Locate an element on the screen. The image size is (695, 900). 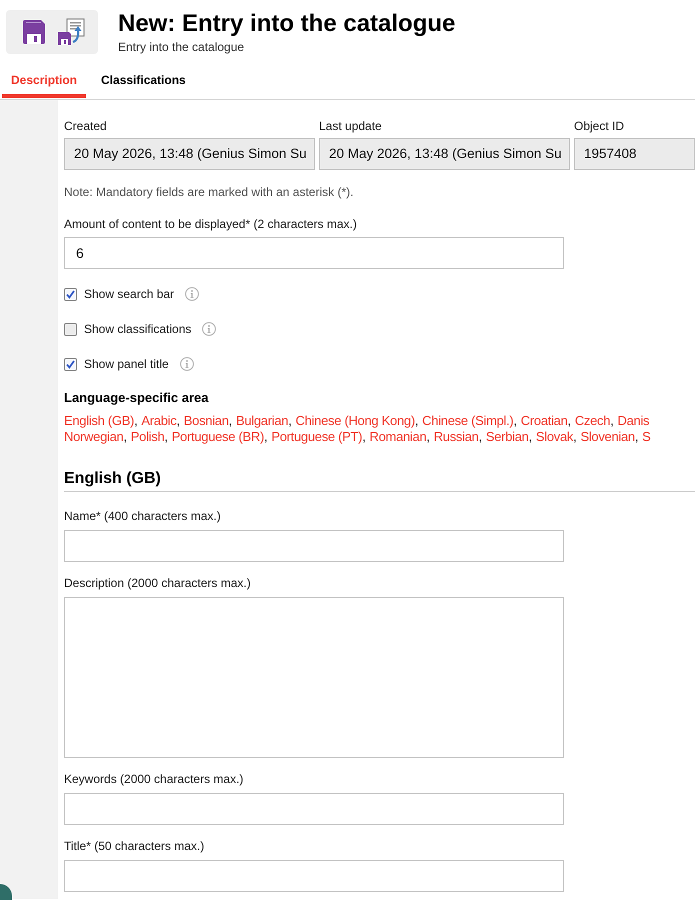
field-label: Object ID is located at coordinates (600, 126).